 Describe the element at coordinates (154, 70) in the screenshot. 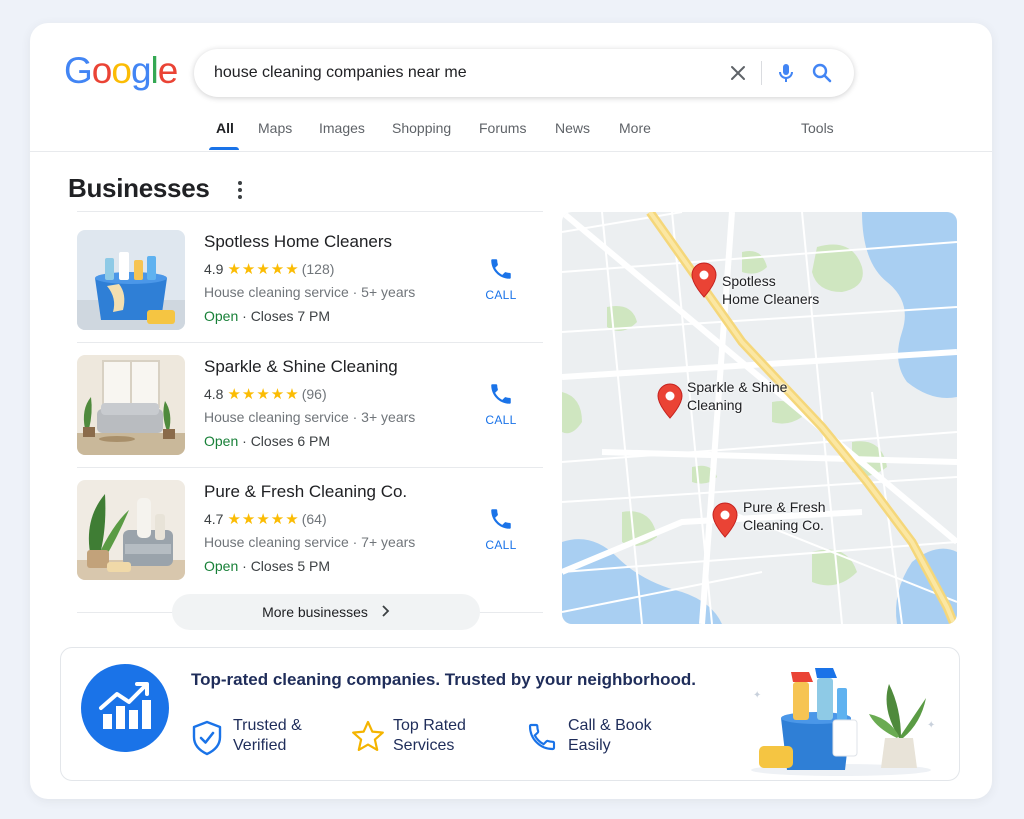

I see `logo-letter: l` at that location.